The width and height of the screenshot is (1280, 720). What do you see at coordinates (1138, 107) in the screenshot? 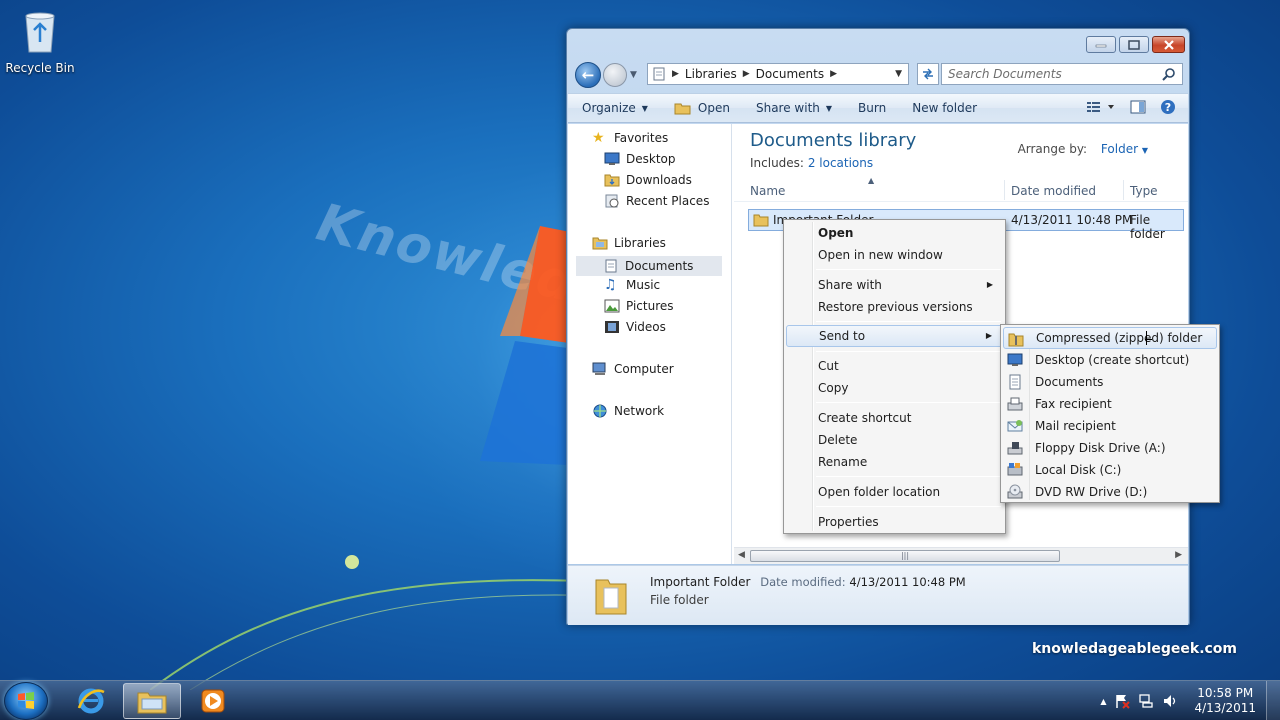
I see `preview-pane-icon` at bounding box center [1138, 107].